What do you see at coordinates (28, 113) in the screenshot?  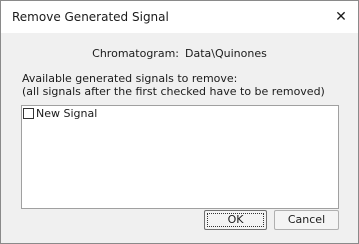 I see `signal-checkbox` at bounding box center [28, 113].